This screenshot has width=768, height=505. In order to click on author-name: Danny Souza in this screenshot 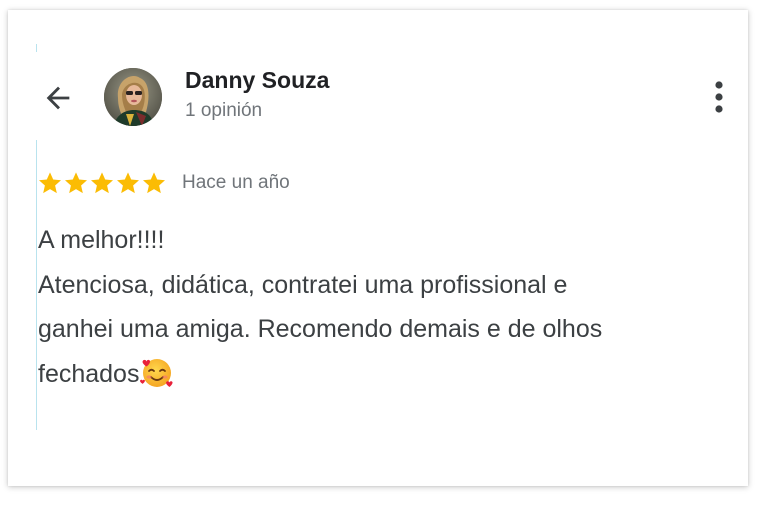, I will do `click(257, 80)`.